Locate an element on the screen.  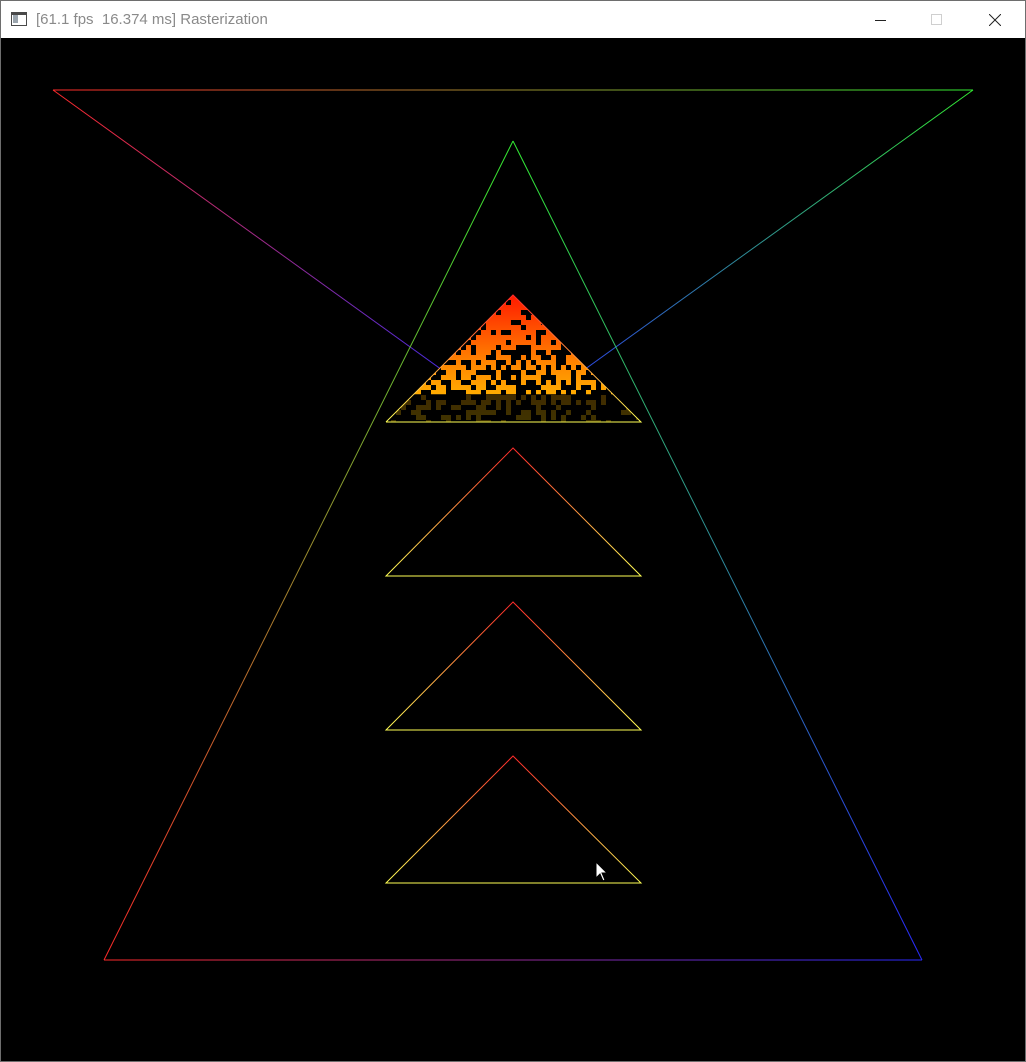
raster-gap-band is located at coordinates (513, 408).